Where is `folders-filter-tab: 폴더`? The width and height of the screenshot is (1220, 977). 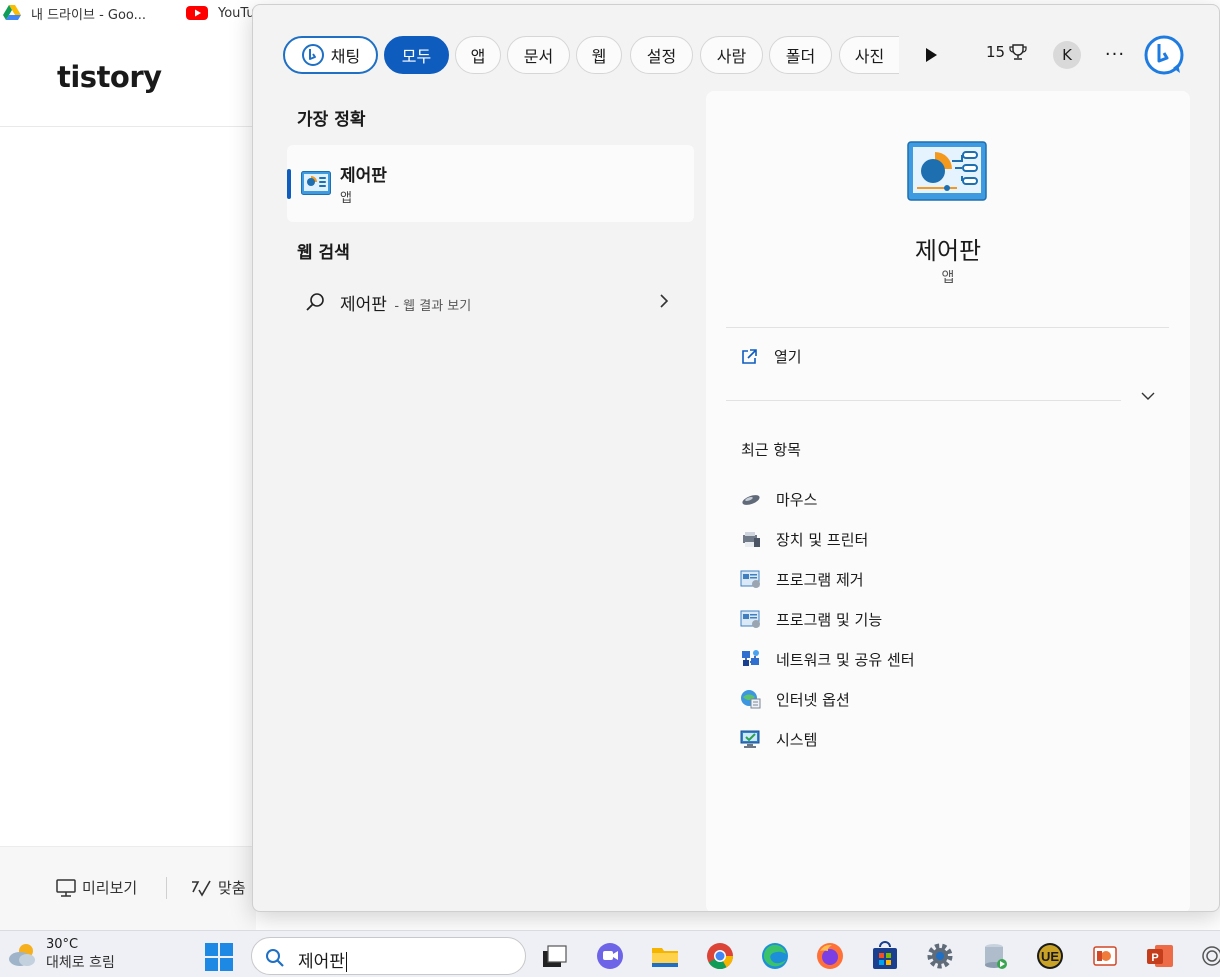
folders-filter-tab: 폴더 is located at coordinates (800, 55).